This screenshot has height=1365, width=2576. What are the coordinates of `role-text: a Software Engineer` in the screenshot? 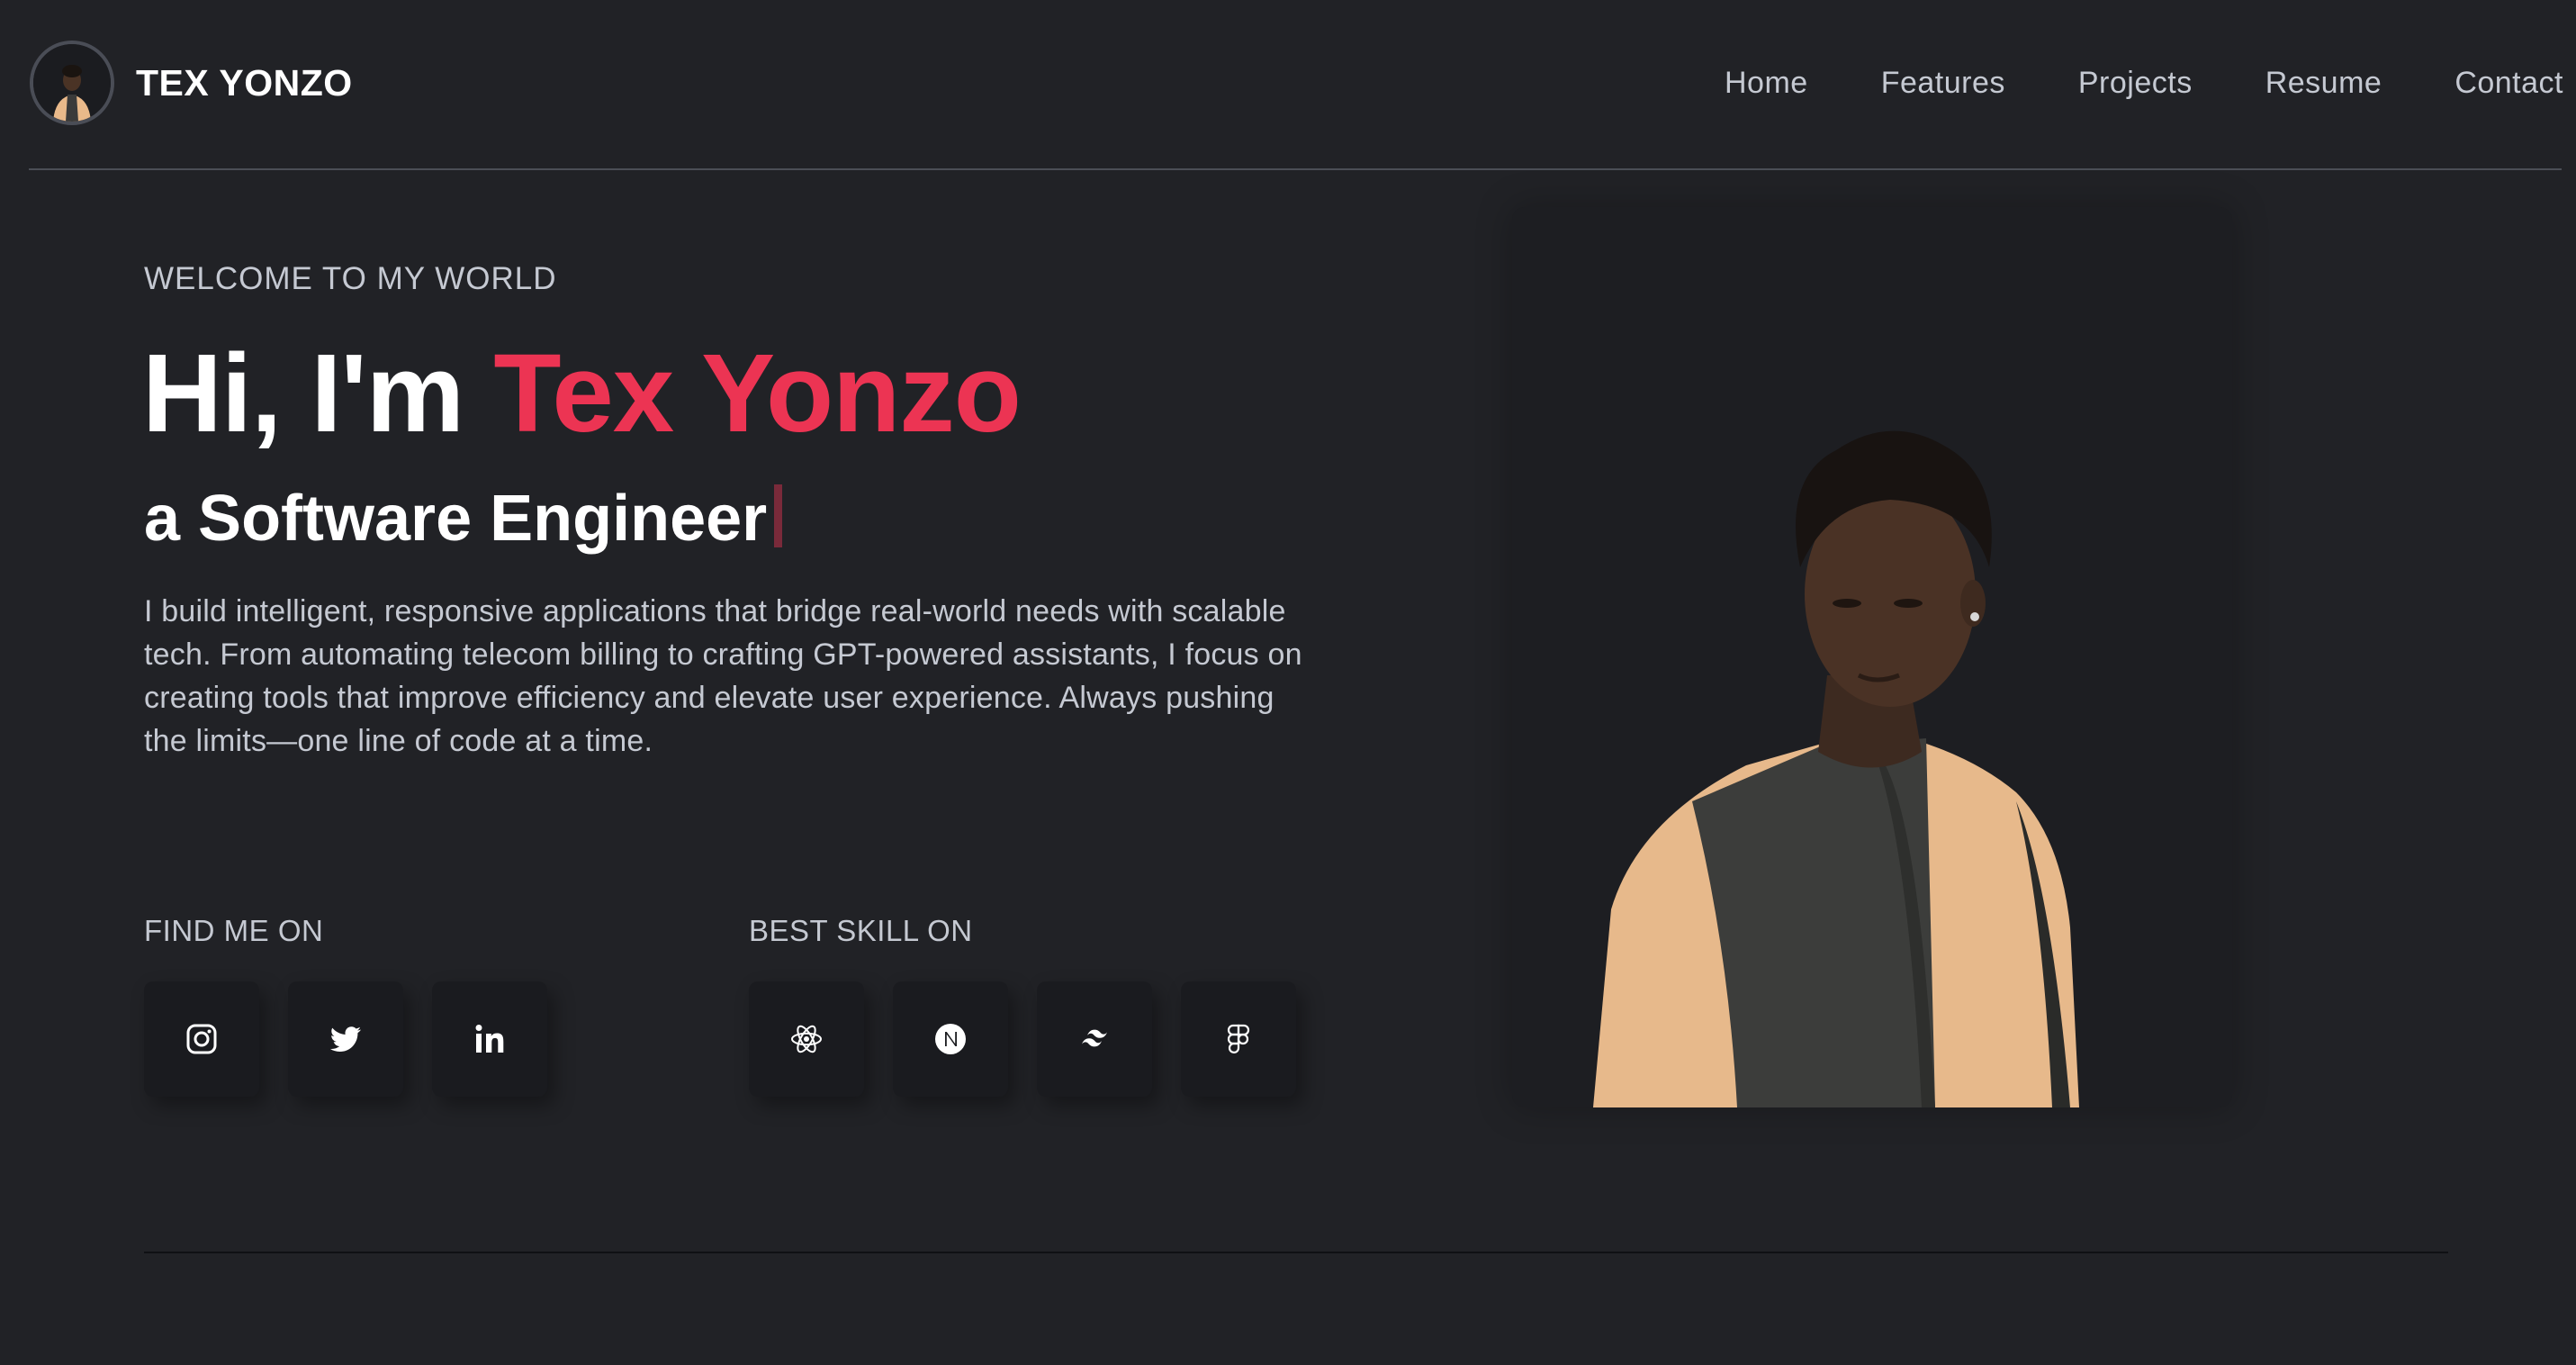 It's located at (456, 519).